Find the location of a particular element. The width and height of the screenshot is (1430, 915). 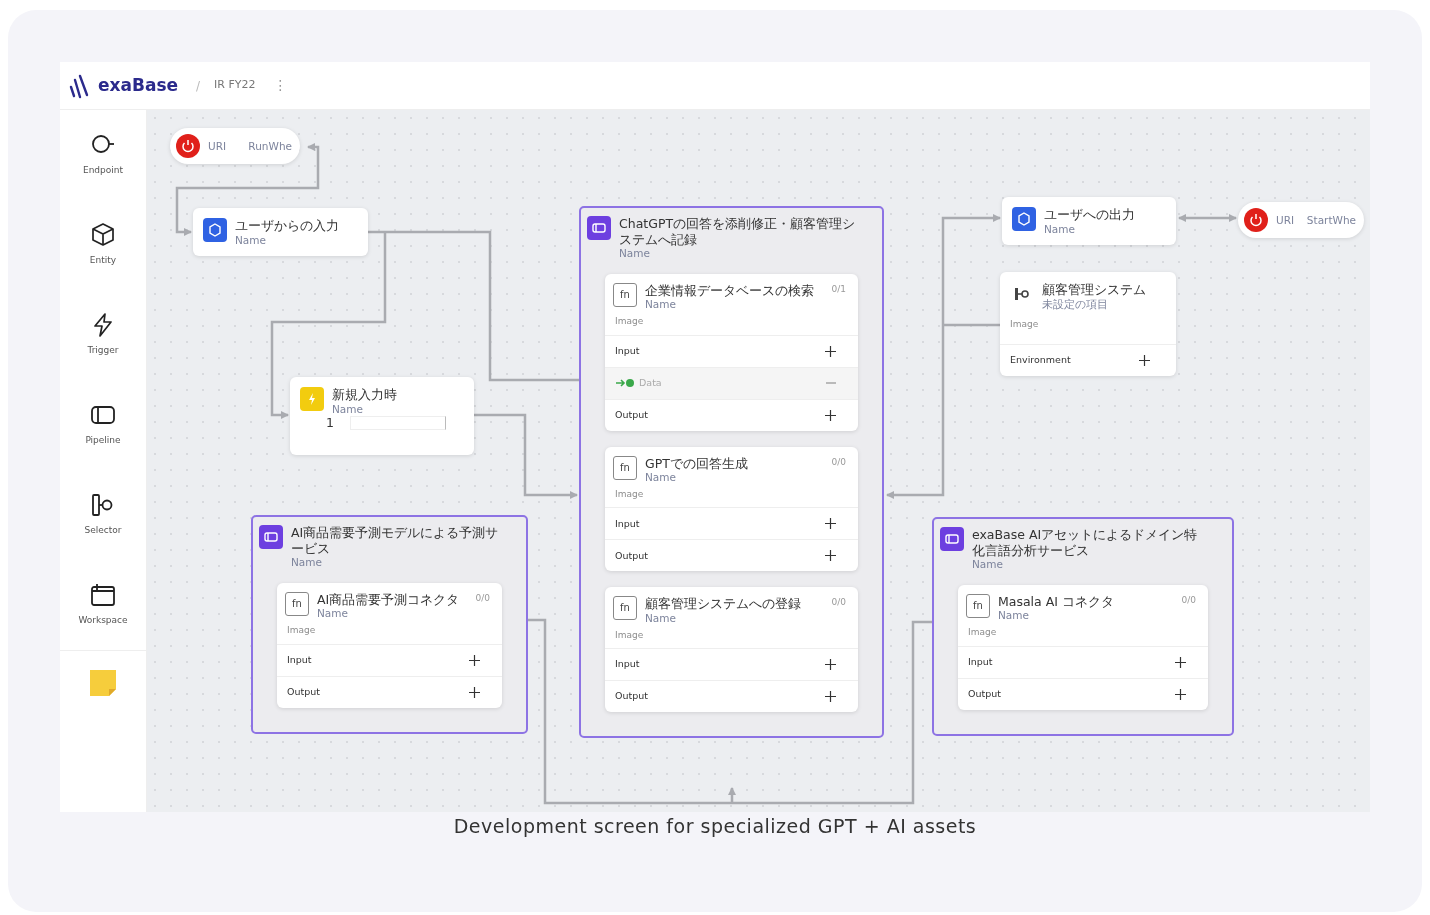

logo-icon is located at coordinates (79, 85).